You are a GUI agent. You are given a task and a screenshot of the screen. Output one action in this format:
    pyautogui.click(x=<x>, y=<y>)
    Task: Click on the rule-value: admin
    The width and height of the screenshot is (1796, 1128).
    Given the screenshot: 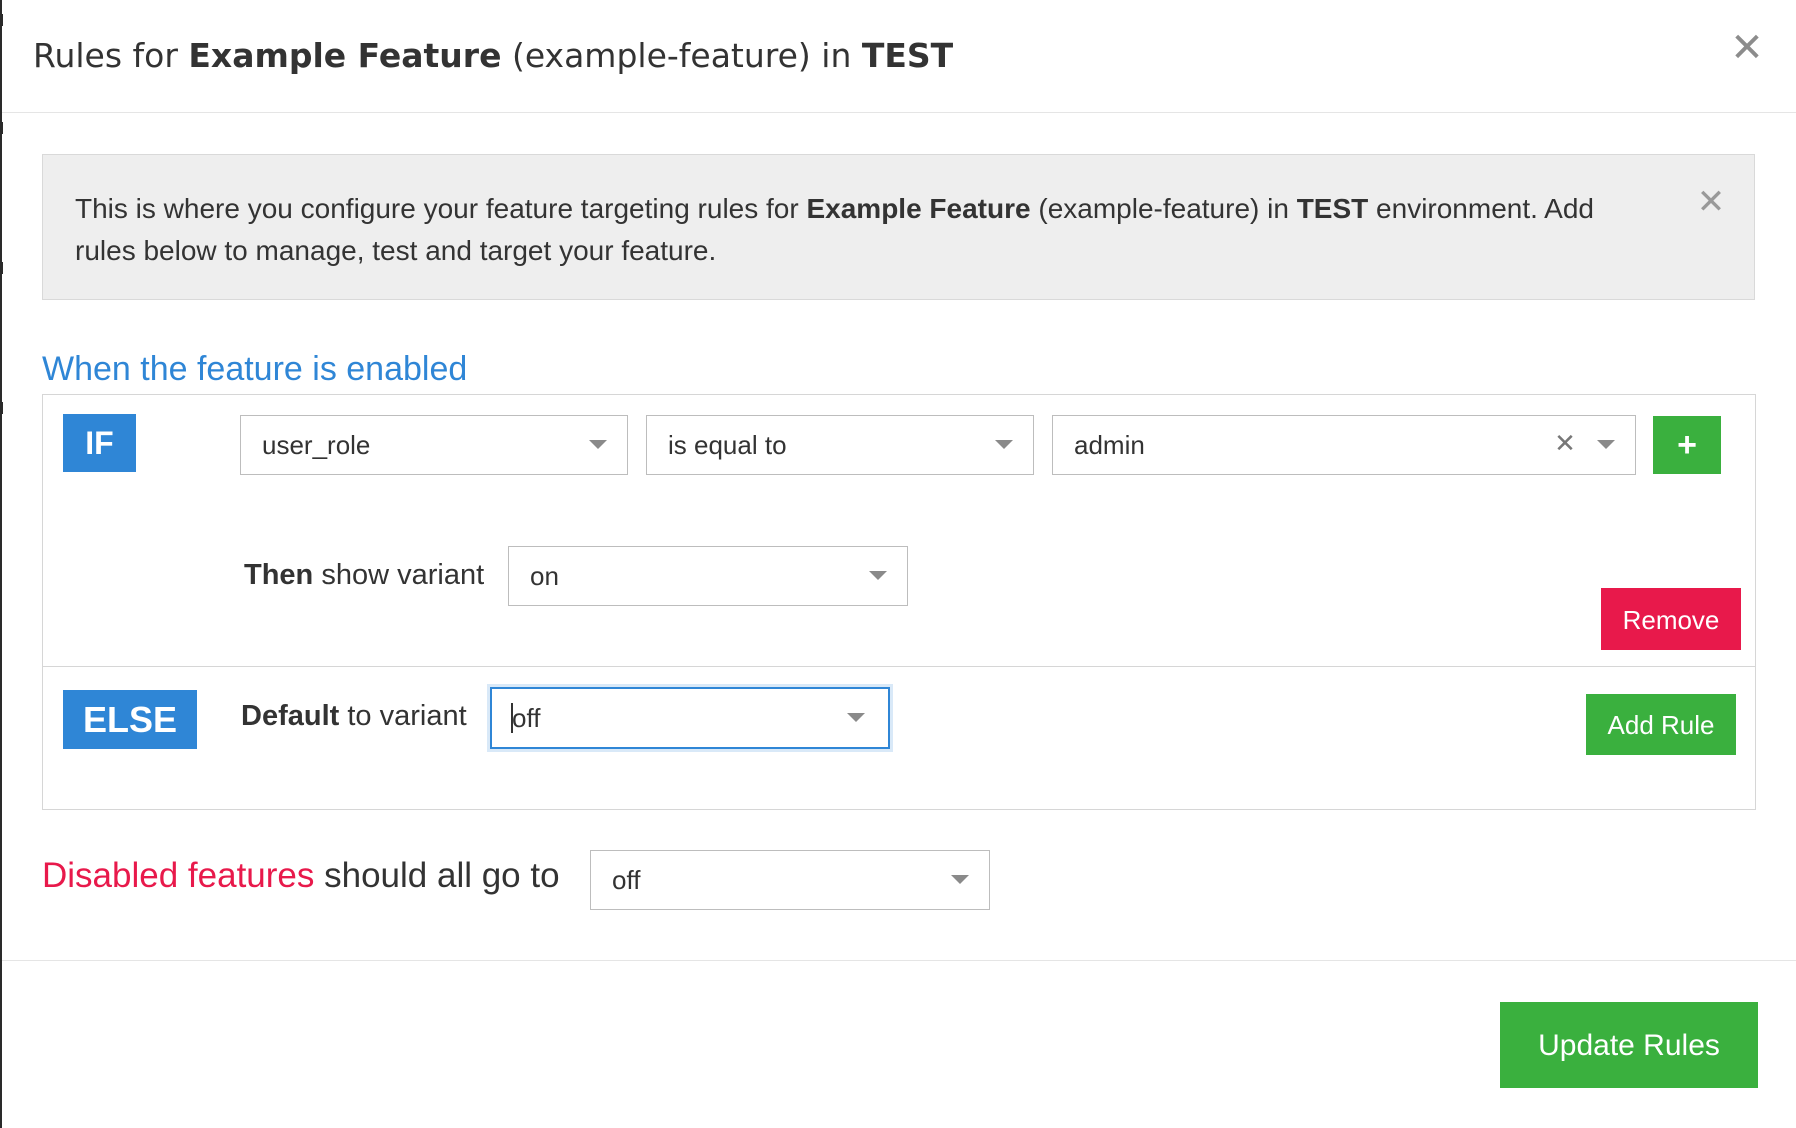 What is the action you would take?
    pyautogui.click(x=1109, y=445)
    